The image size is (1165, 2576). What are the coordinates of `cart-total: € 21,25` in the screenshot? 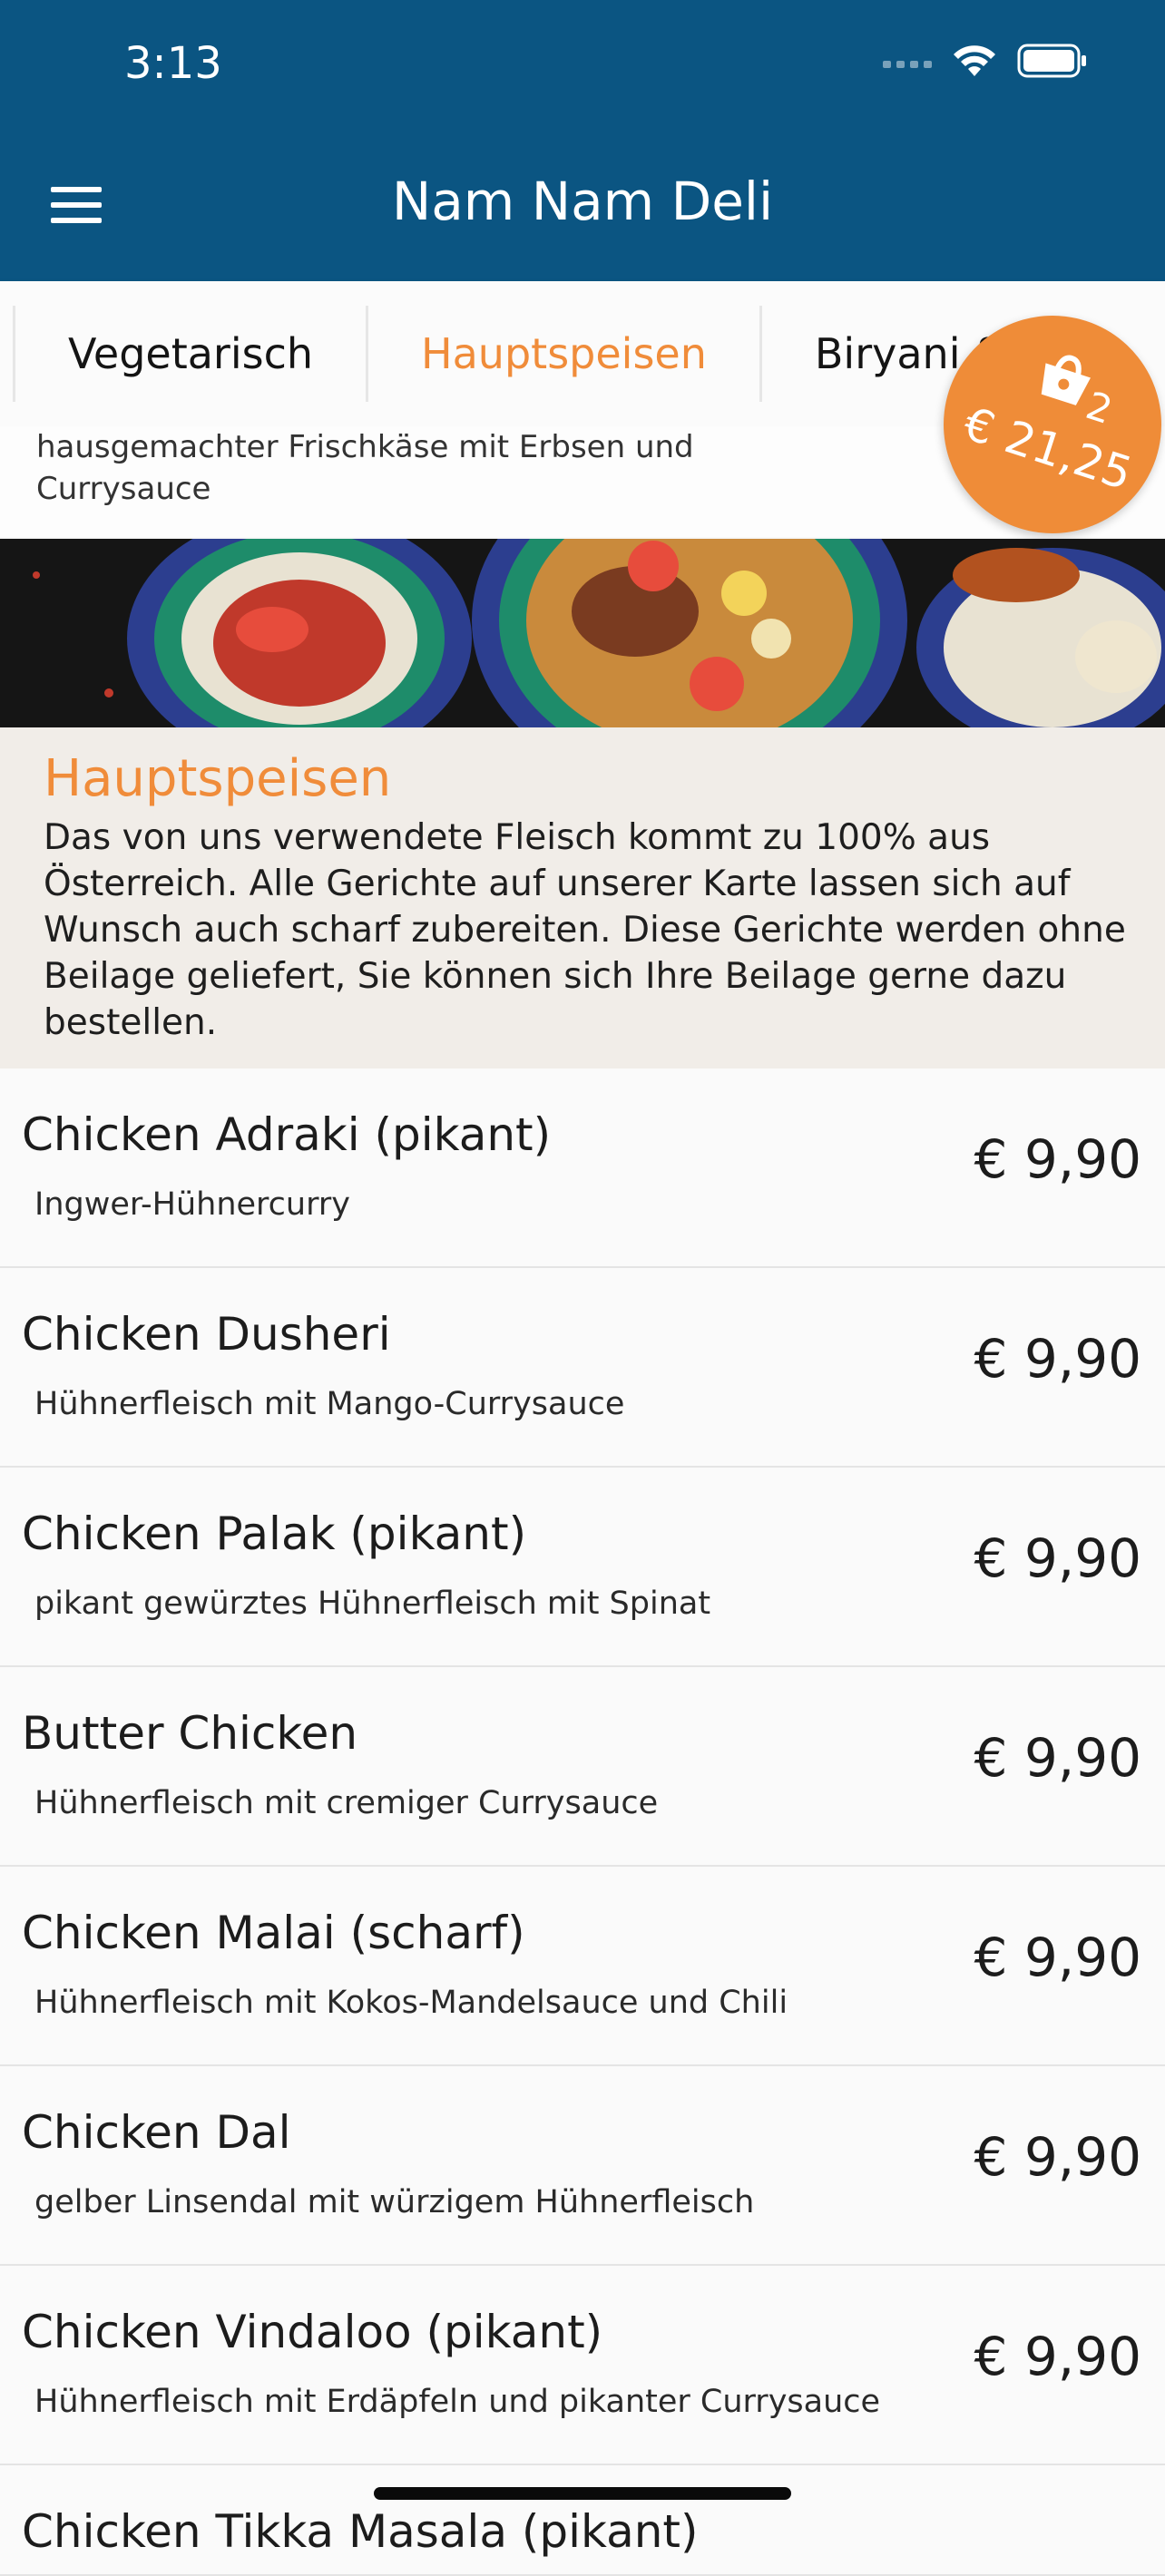 It's located at (1048, 448).